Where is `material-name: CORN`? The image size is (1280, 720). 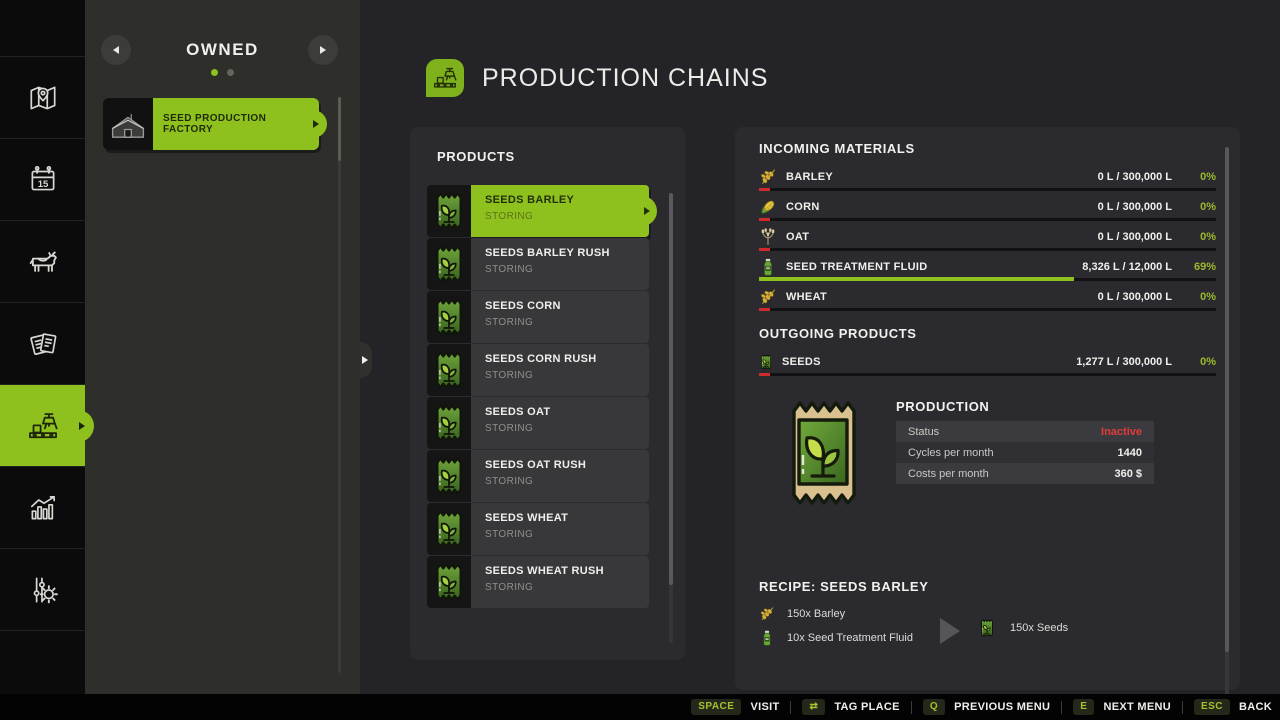 material-name: CORN is located at coordinates (803, 207).